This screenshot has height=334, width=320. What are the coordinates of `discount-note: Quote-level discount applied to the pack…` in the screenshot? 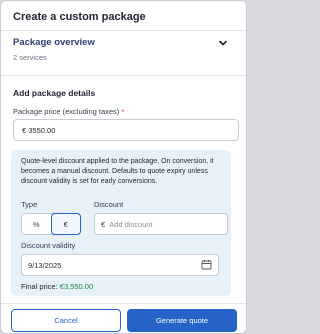 It's located at (117, 171).